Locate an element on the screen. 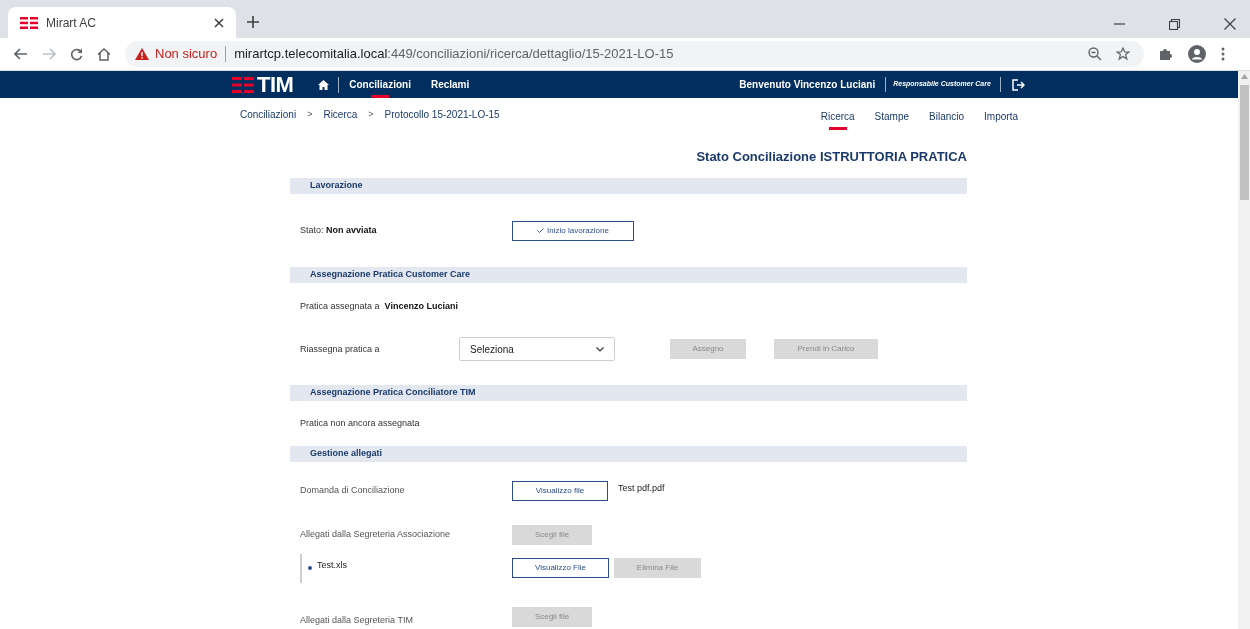 The width and height of the screenshot is (1250, 629). bullet-icon is located at coordinates (310, 568).